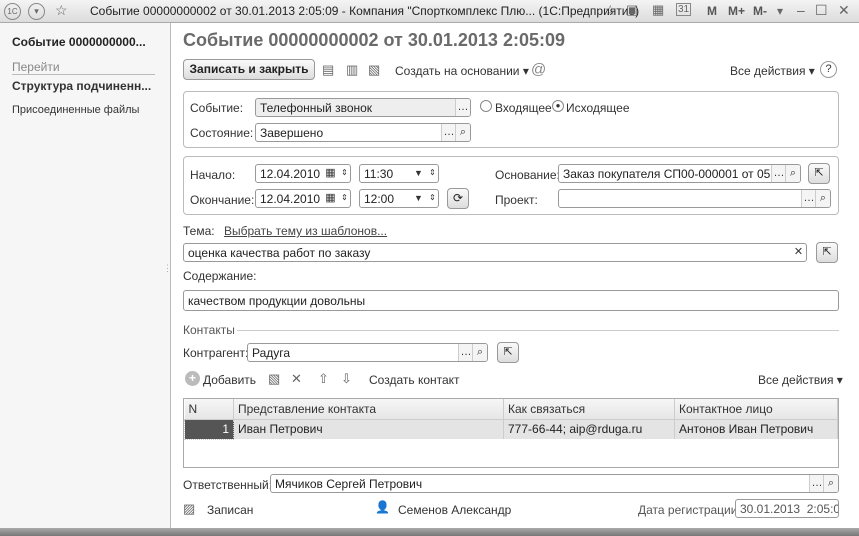 The width and height of the screenshot is (859, 536). Describe the element at coordinates (192, 378) in the screenshot. I see `add-icon: +` at that location.